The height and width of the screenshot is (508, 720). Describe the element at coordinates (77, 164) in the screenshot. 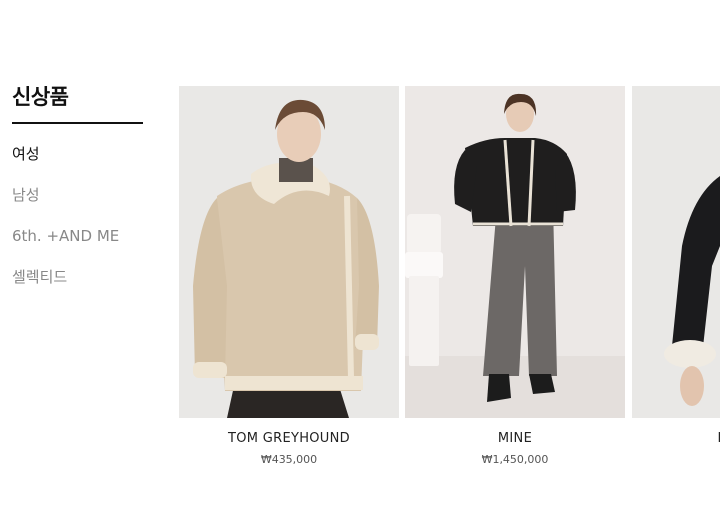

I see `sidebar-item-women: 여성` at that location.